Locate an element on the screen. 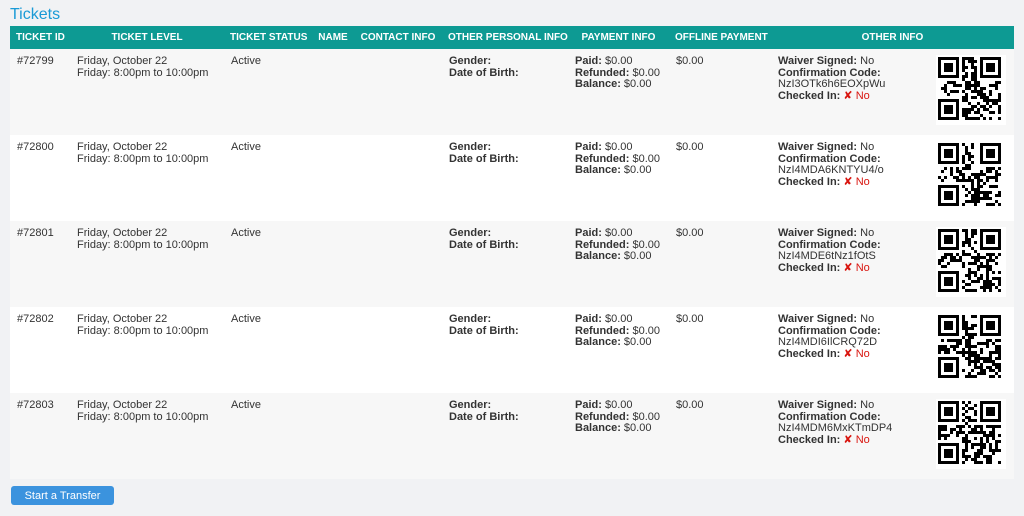 This screenshot has width=1024, height=516. ticket-id: #72799 is located at coordinates (40, 92).